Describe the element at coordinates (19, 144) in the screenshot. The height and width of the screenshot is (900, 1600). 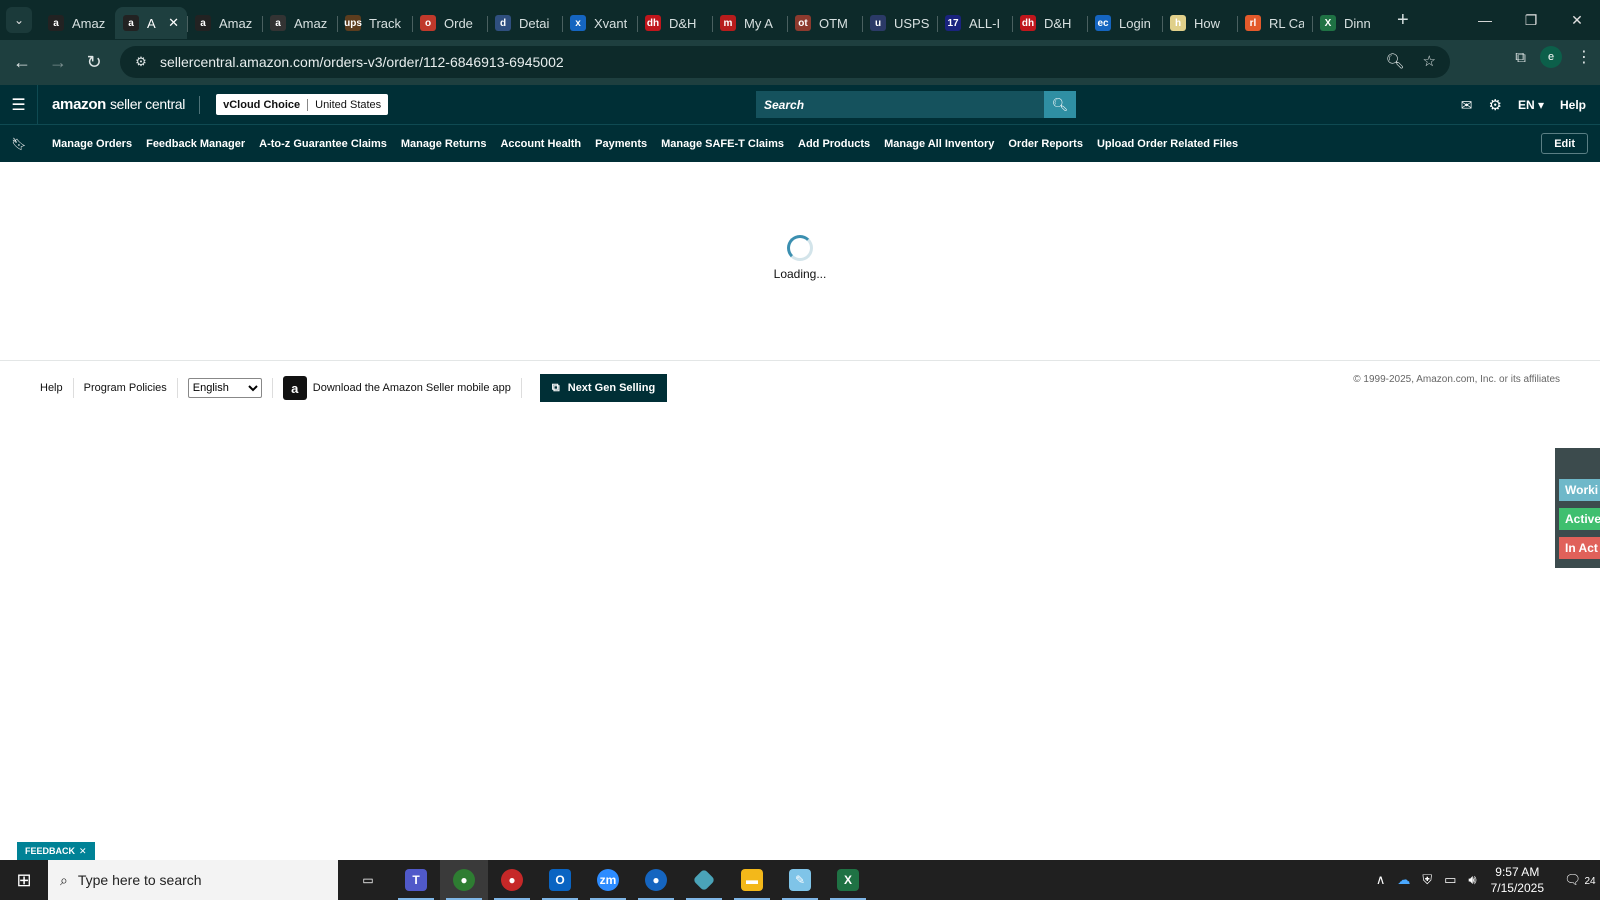
I see `bookmark-icon: 🔖︎` at that location.